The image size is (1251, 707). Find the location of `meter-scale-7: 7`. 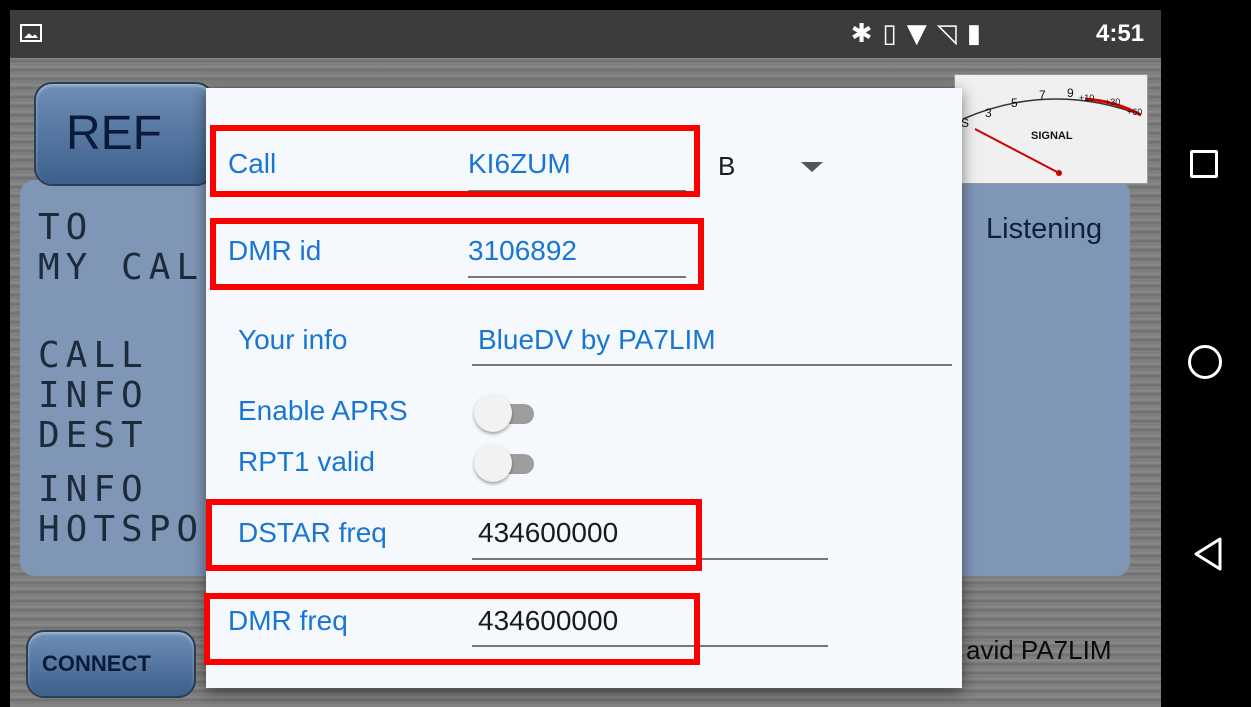

meter-scale-7: 7 is located at coordinates (1042, 95).